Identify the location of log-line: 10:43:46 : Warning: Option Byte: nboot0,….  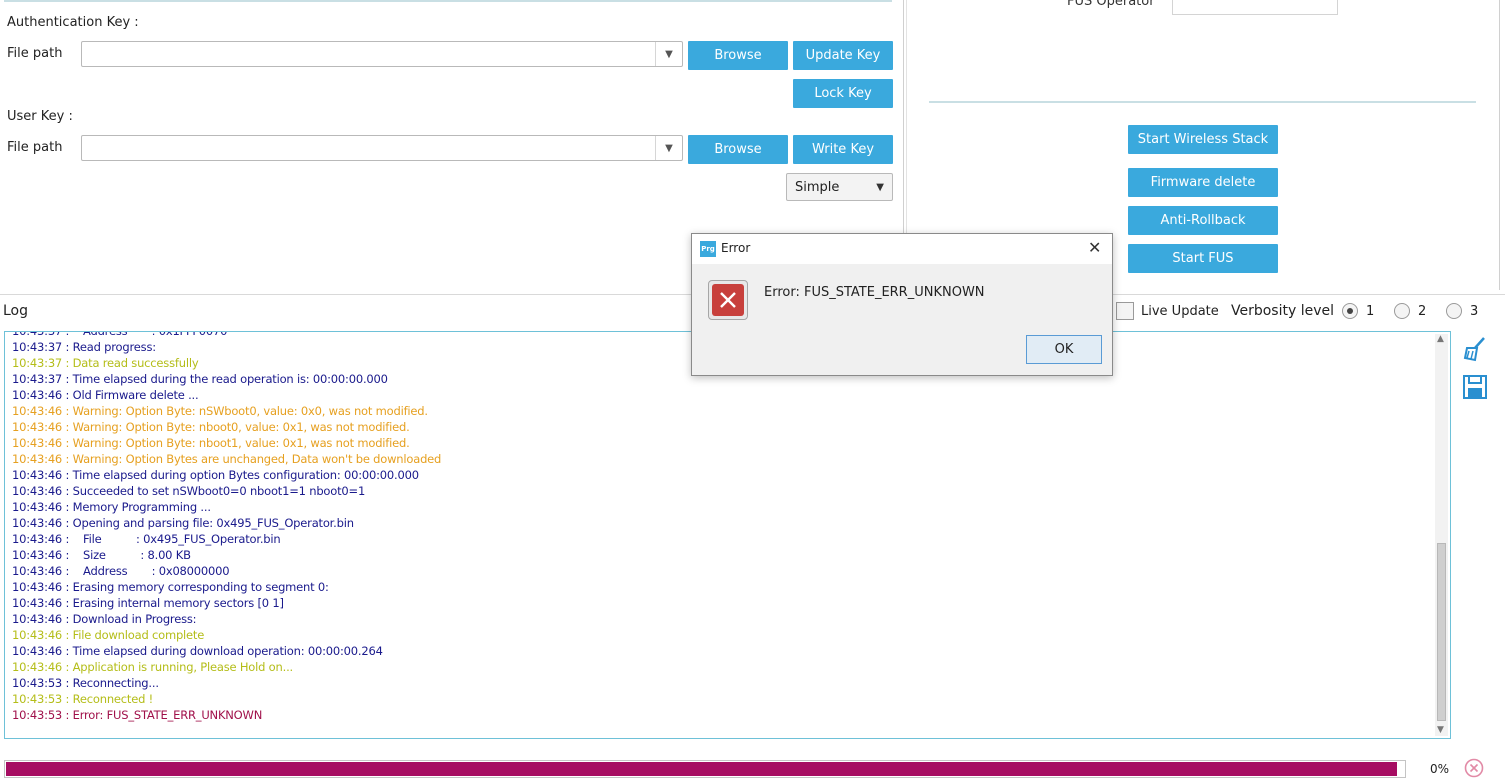
(211, 427).